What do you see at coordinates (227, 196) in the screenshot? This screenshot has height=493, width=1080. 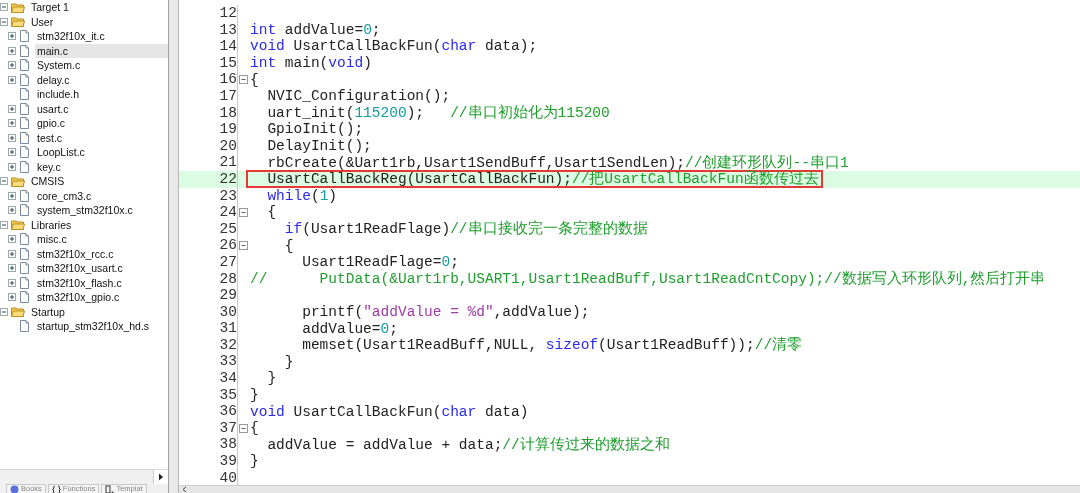 I see `line-number: 23` at bounding box center [227, 196].